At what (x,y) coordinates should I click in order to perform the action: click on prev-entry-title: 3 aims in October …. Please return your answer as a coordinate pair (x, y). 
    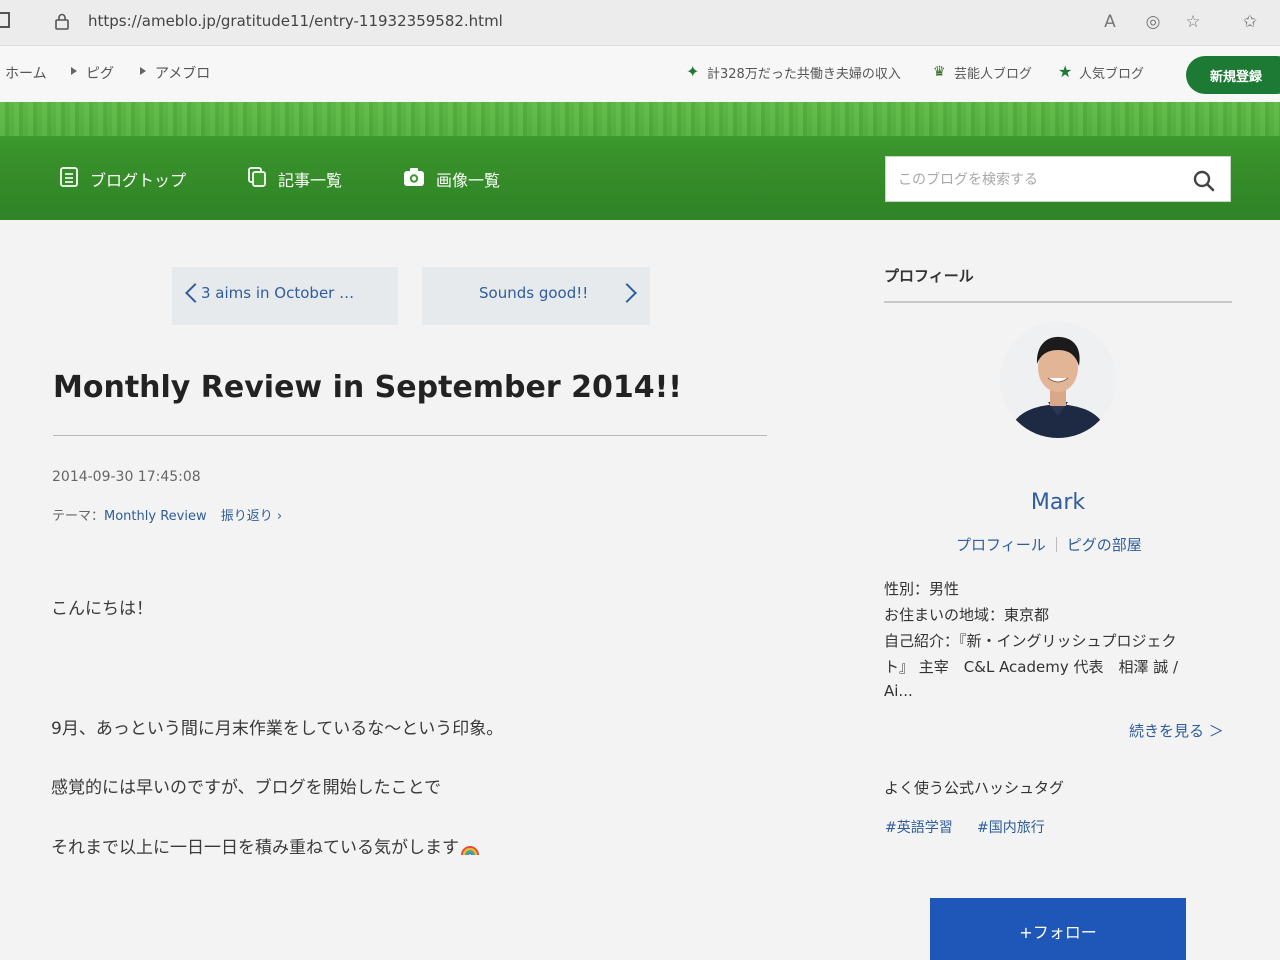
    Looking at the image, I should click on (278, 293).